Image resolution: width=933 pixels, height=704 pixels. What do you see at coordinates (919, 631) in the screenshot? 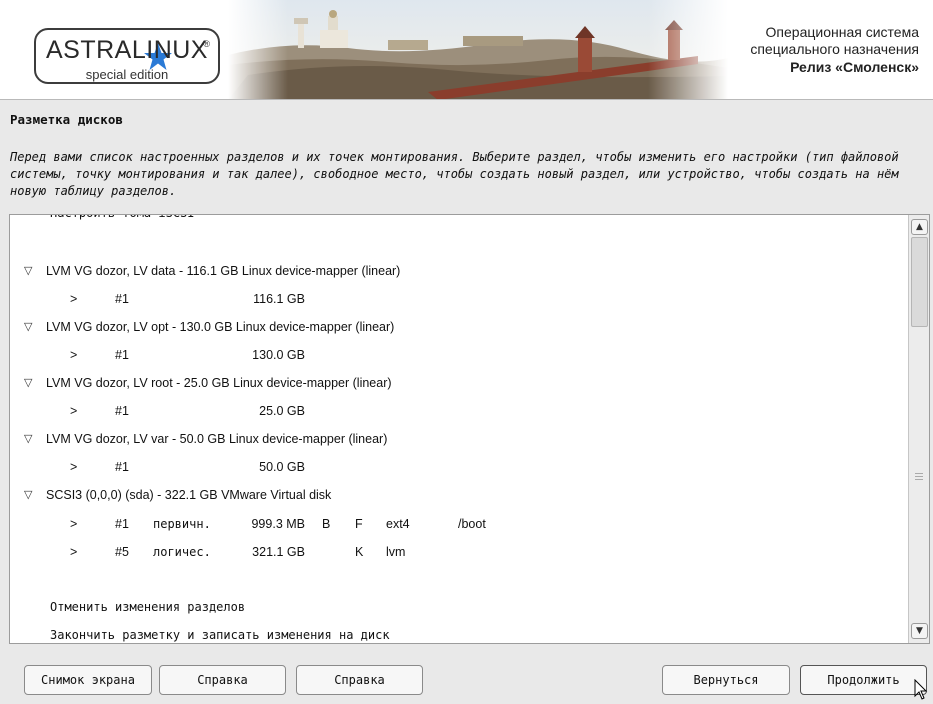
I see `scroll-down-button: ▼` at bounding box center [919, 631].